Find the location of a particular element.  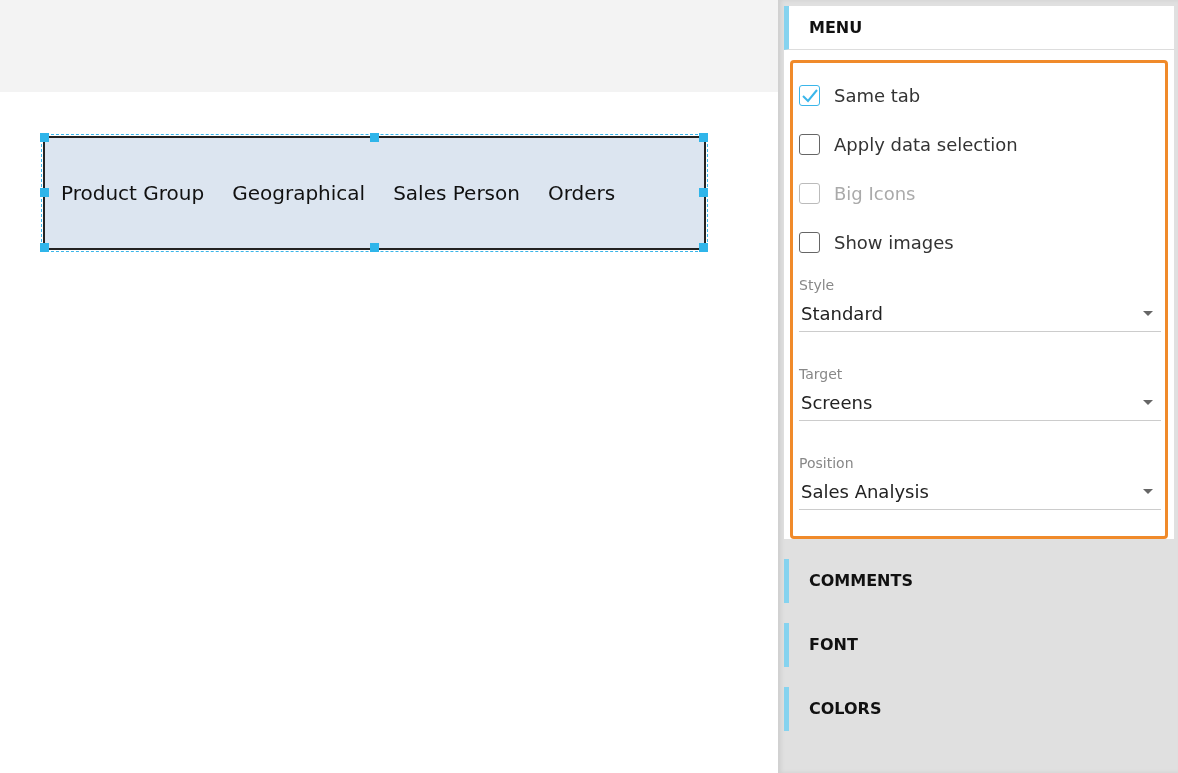

section-header: MENU is located at coordinates (979, 28).